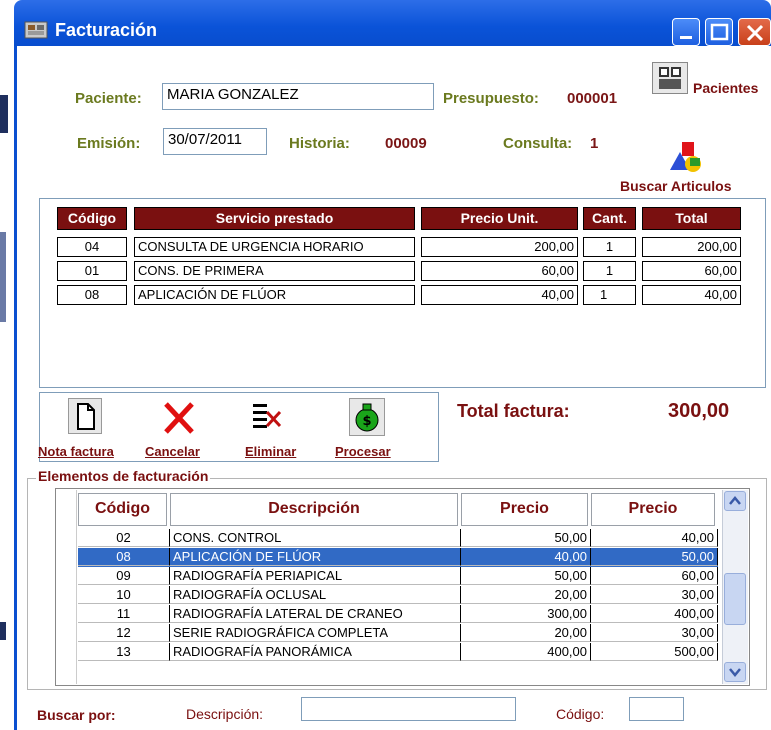 Image resolution: width=771 pixels, height=730 pixels. Describe the element at coordinates (315, 557) in the screenshot. I see `list-cell: APLICACIÓN DE FLÚOR` at that location.